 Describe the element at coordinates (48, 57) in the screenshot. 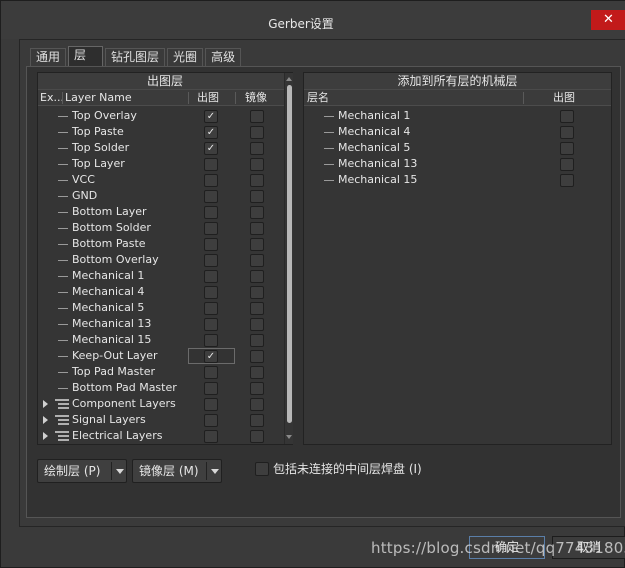

I see `tab-0: 通用` at that location.